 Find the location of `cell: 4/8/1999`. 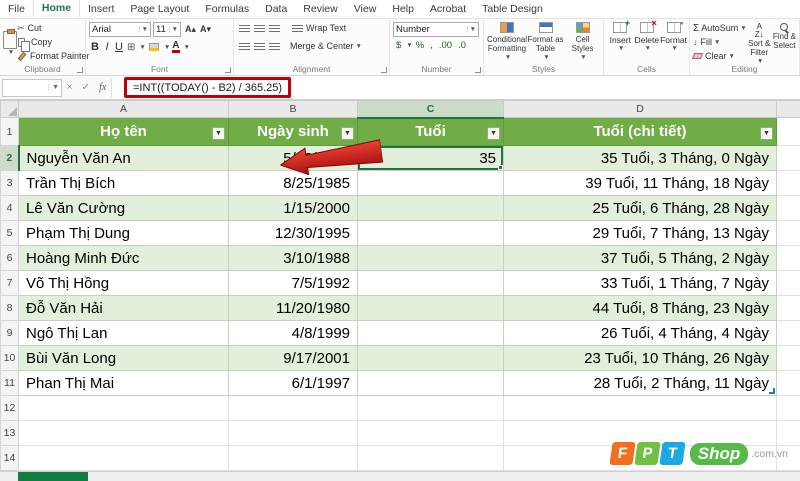

cell: 4/8/1999 is located at coordinates (293, 333).